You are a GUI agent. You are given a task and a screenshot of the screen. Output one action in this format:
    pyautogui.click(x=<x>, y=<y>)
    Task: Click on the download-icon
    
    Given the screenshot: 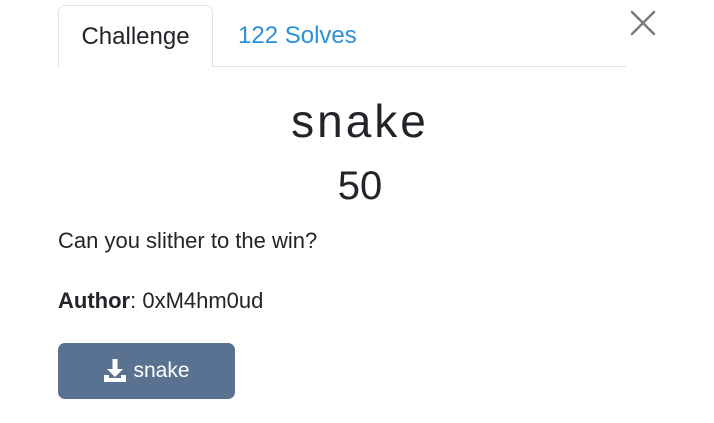 What is the action you would take?
    pyautogui.click(x=115, y=370)
    